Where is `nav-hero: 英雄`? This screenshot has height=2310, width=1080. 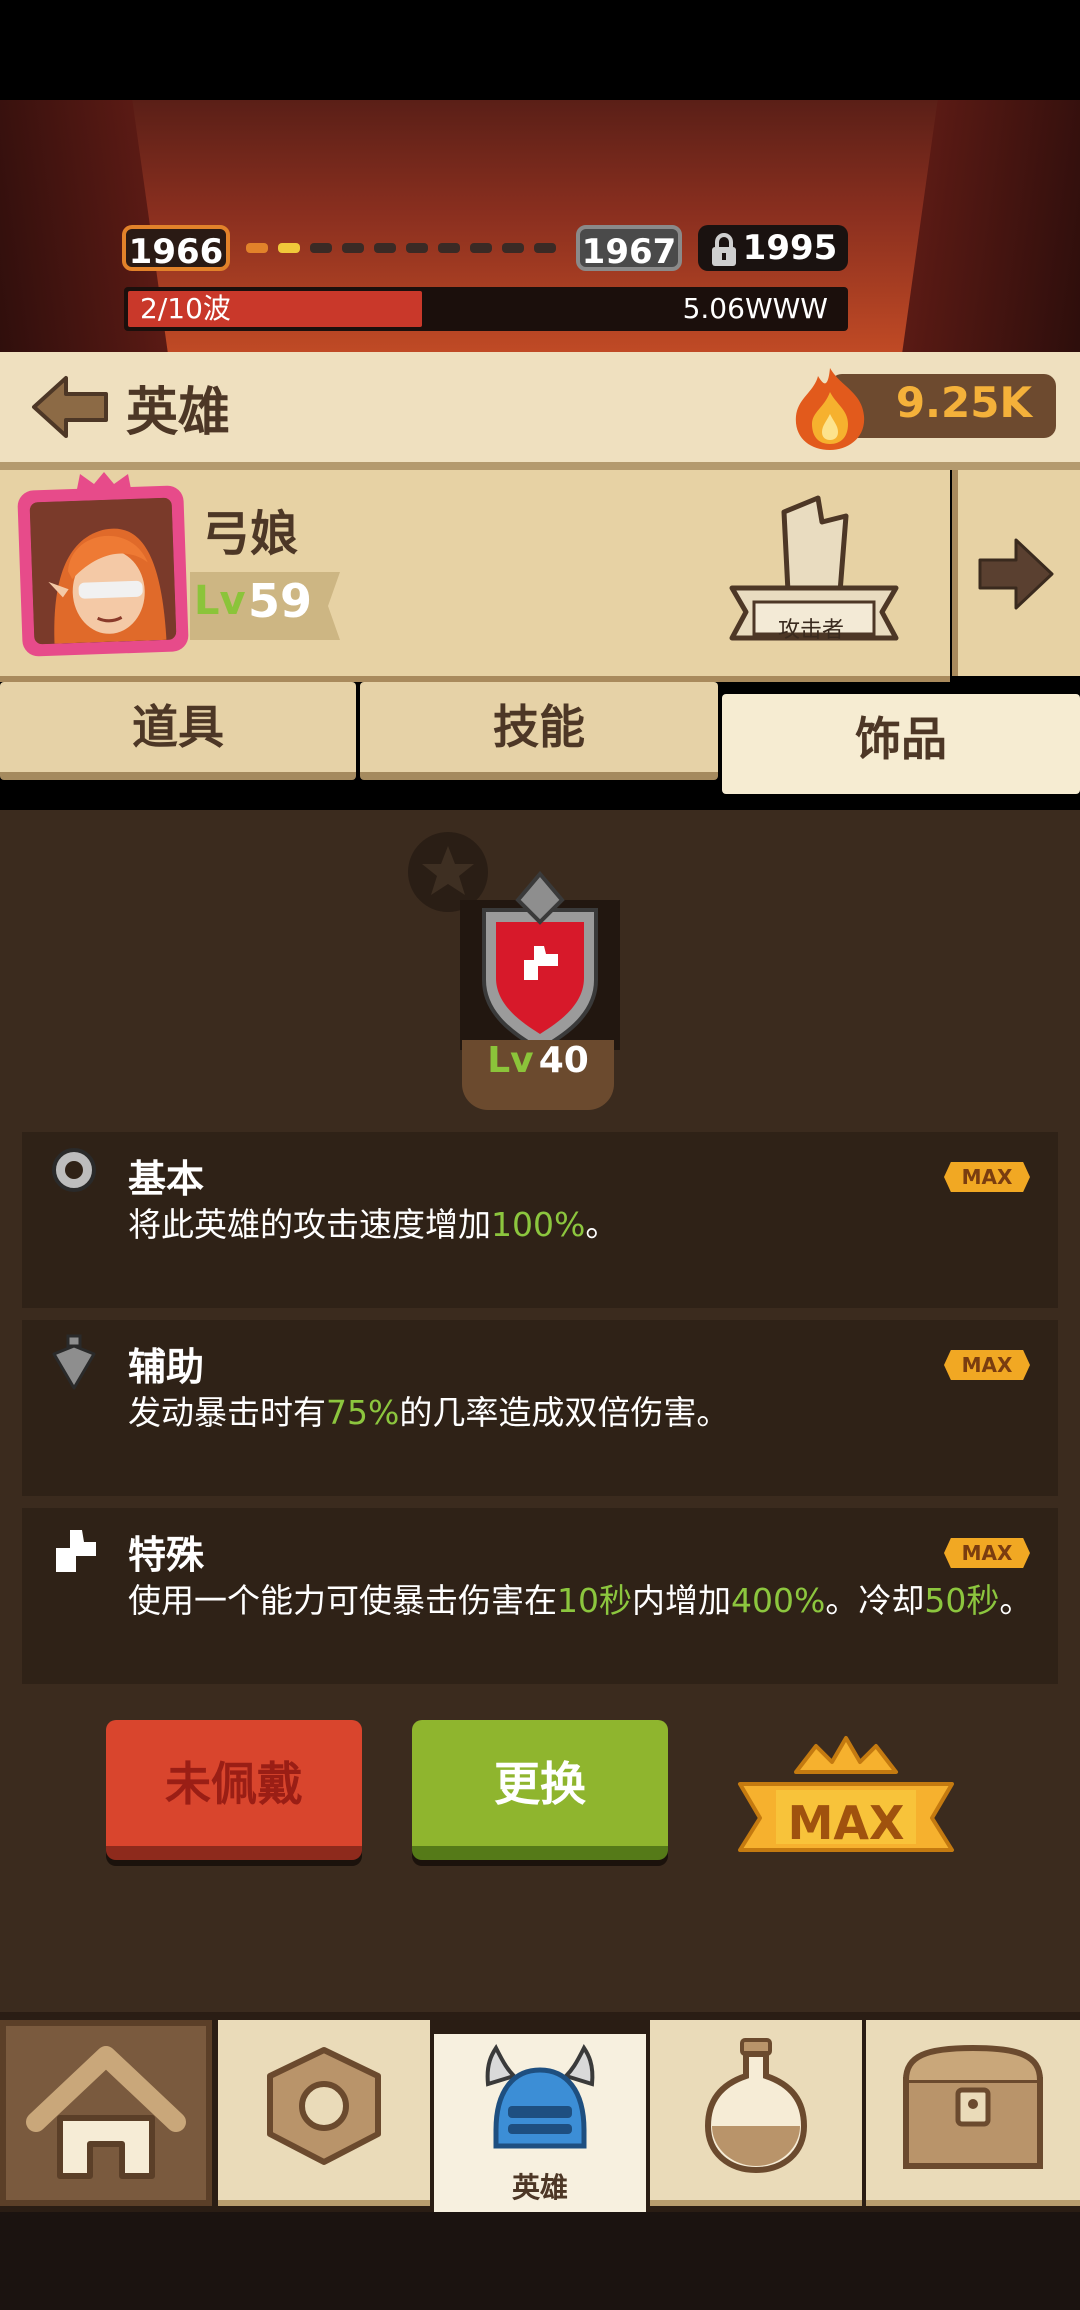
nav-hero: 英雄 is located at coordinates (540, 2127).